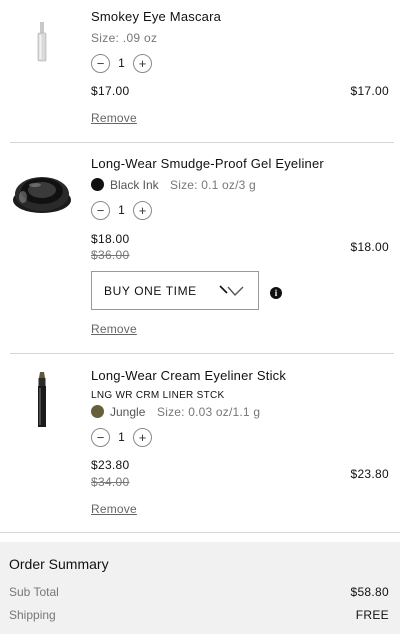 The image size is (400, 634). I want to click on product-name: Smokey Eye Mascara, so click(156, 16).